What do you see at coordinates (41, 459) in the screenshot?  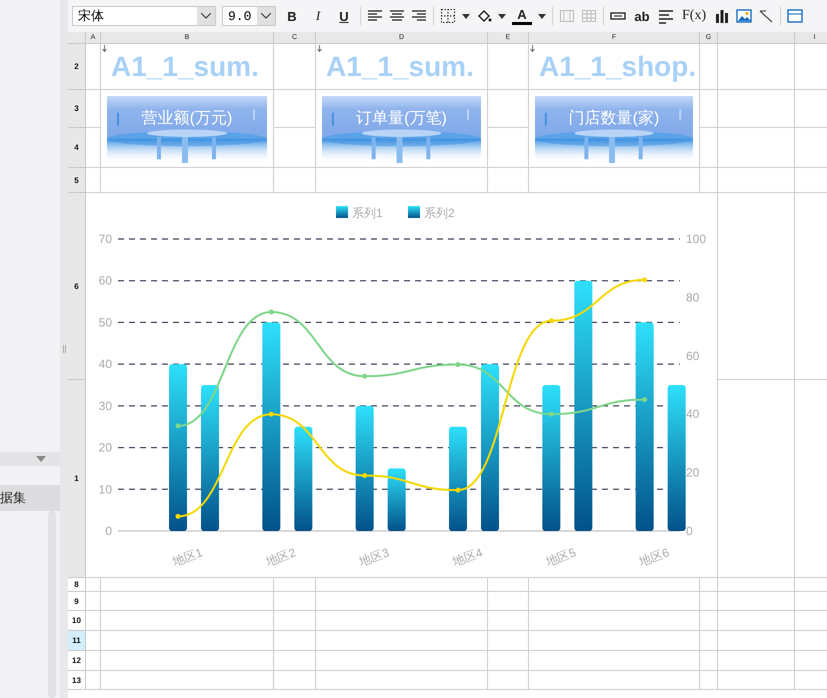 I see `dropdown-arrow-icon` at bounding box center [41, 459].